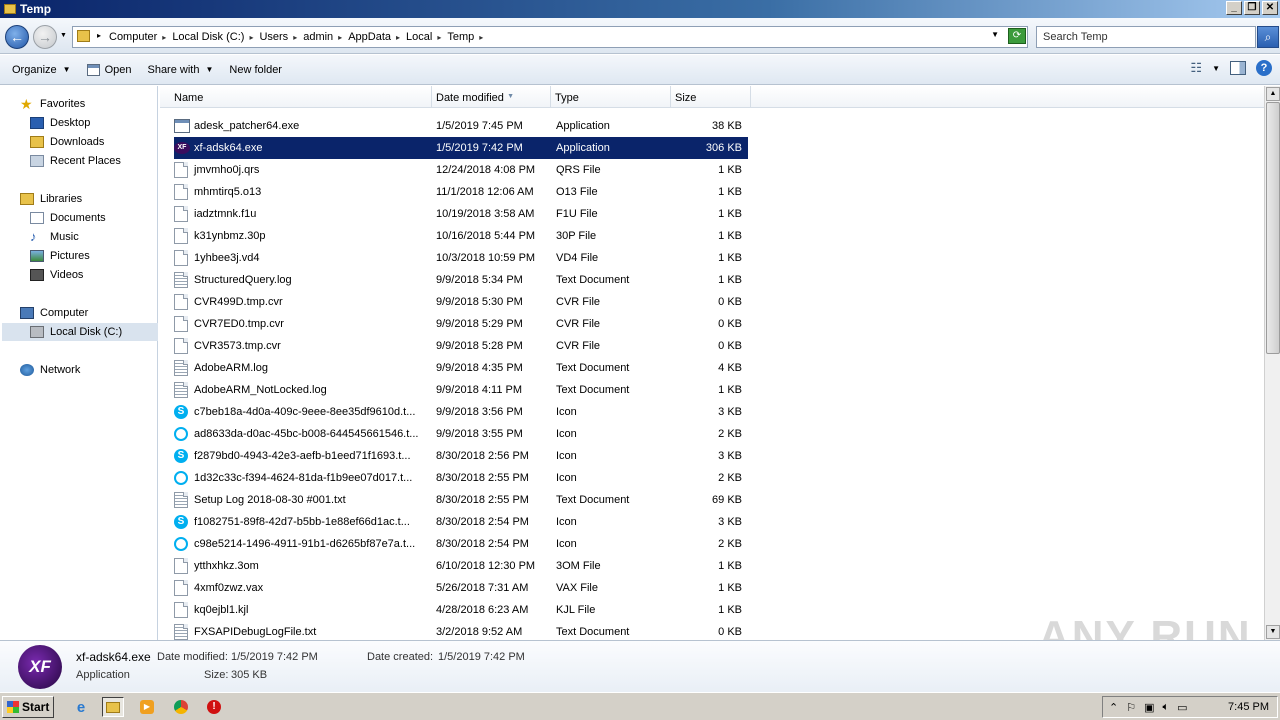  I want to click on column-header-size: Size, so click(711, 97).